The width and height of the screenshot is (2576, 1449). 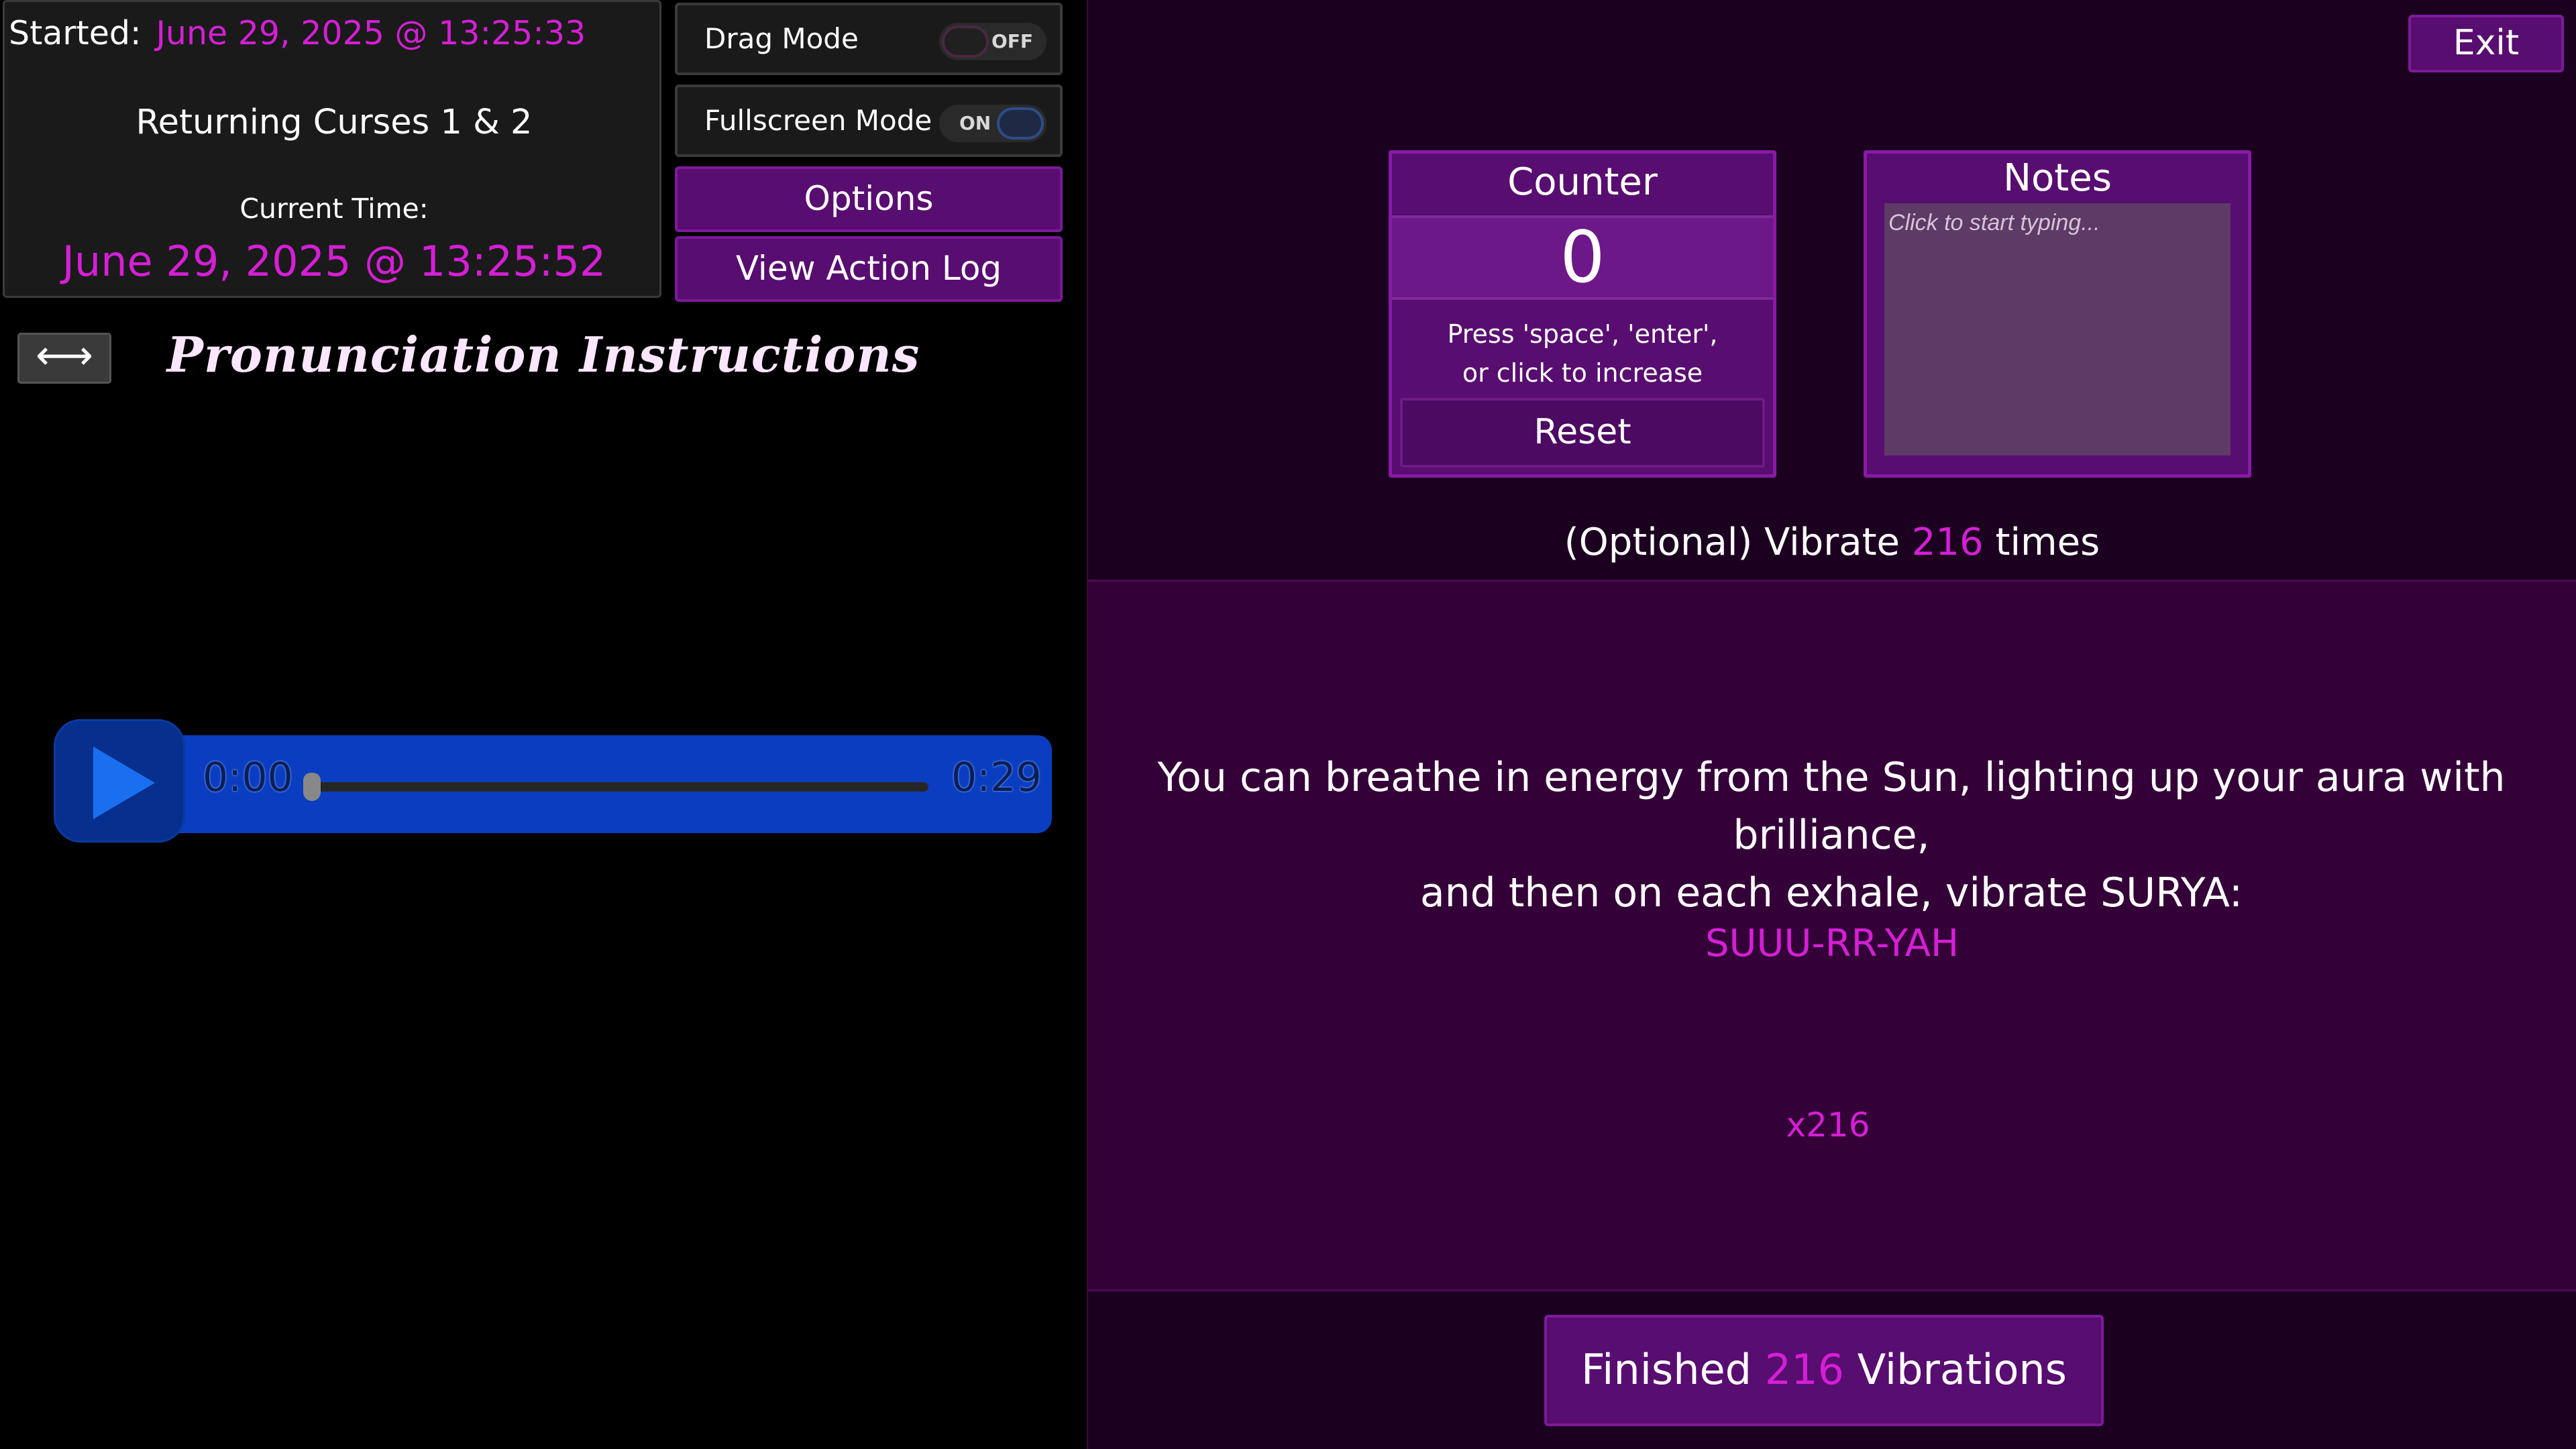 I want to click on exit-button: Exit, so click(x=2486, y=43).